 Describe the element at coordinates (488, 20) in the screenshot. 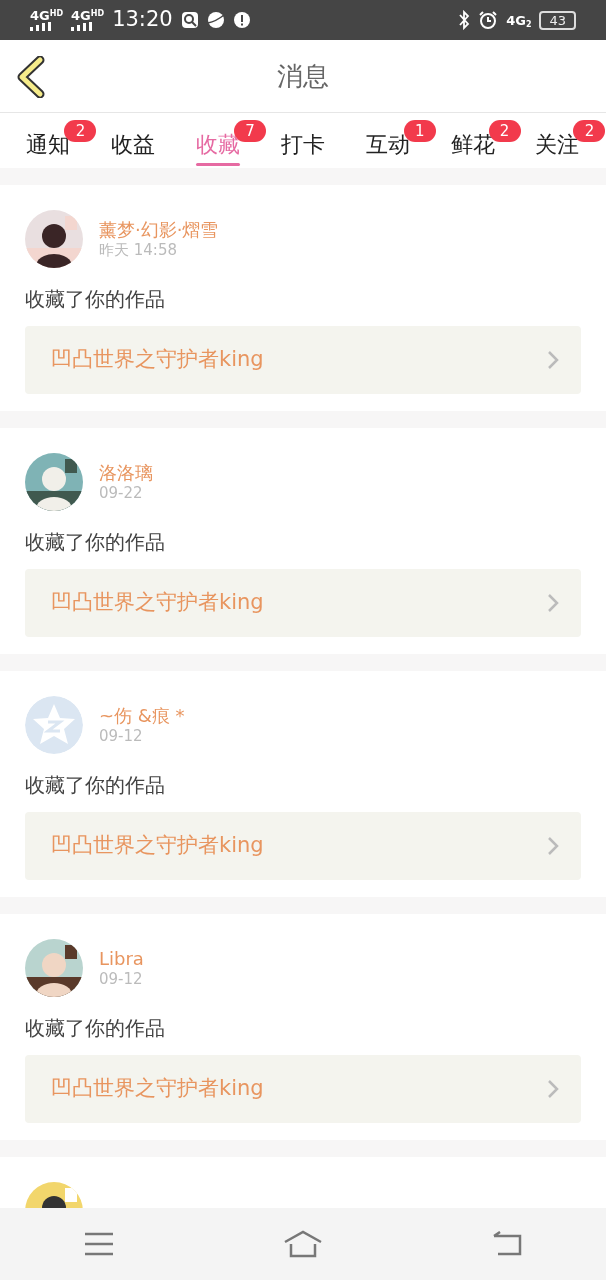

I see `alarm-icon` at that location.